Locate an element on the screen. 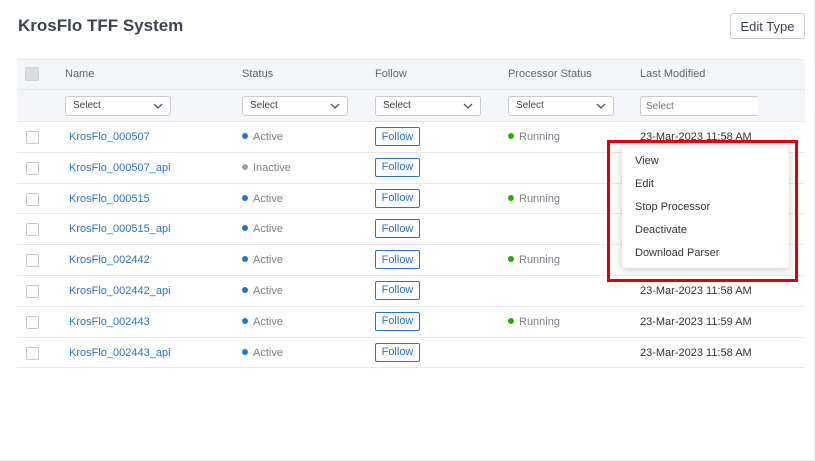 The image size is (815, 461). system-name-link: KrosFlo_002443_api is located at coordinates (120, 353).